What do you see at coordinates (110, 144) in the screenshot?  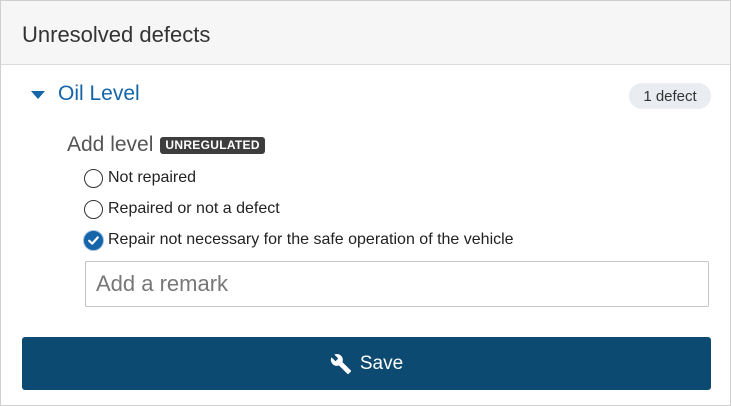 I see `field-label-text: Add level` at bounding box center [110, 144].